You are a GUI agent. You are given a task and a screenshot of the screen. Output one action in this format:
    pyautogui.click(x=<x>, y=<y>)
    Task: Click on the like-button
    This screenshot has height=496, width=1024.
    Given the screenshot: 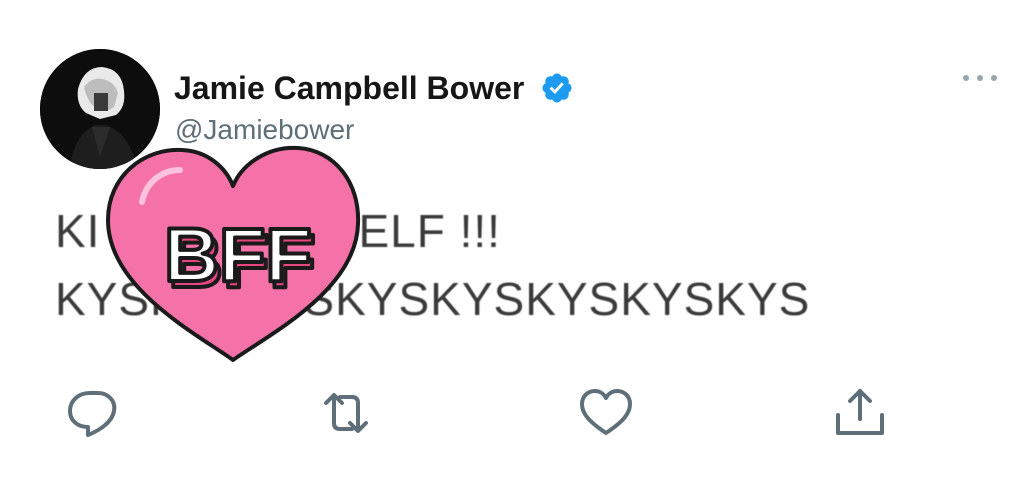 What is the action you would take?
    pyautogui.click(x=606, y=413)
    